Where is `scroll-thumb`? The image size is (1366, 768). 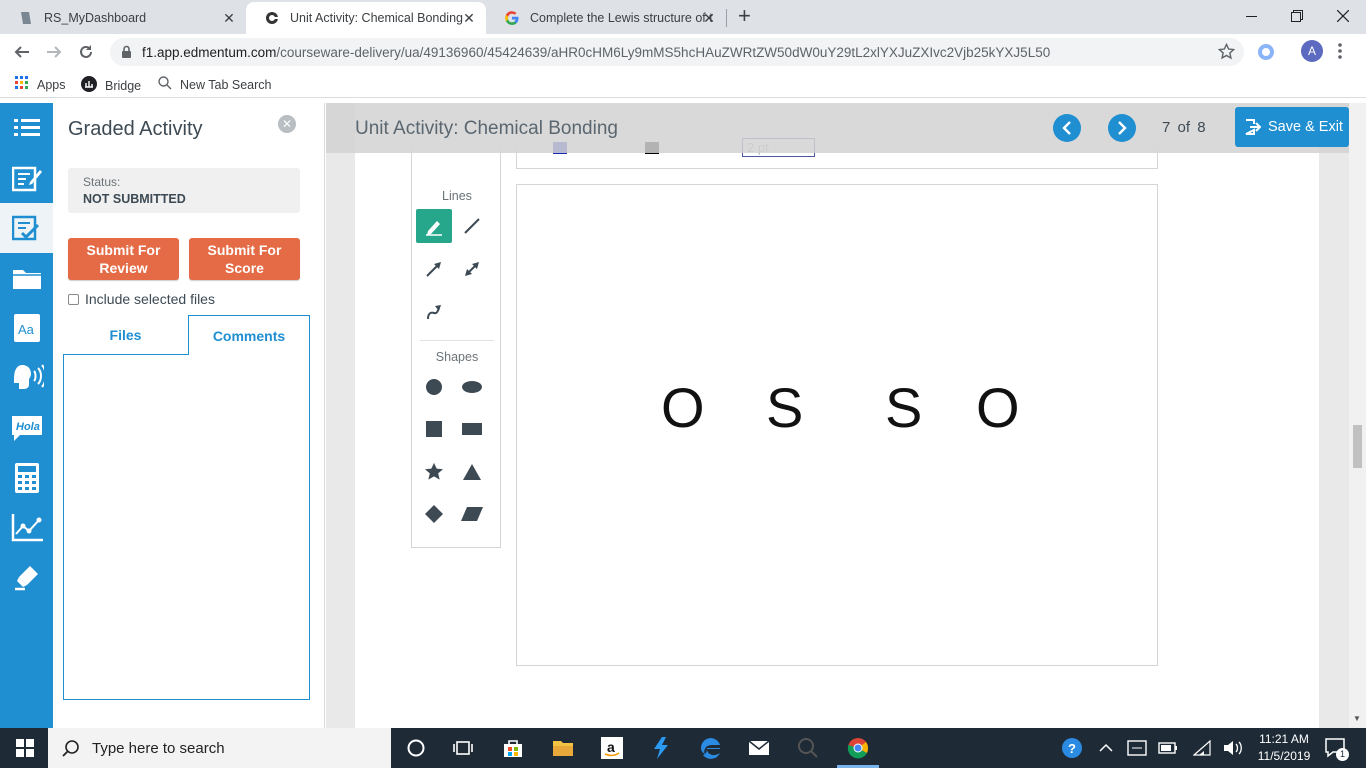 scroll-thumb is located at coordinates (1357, 446).